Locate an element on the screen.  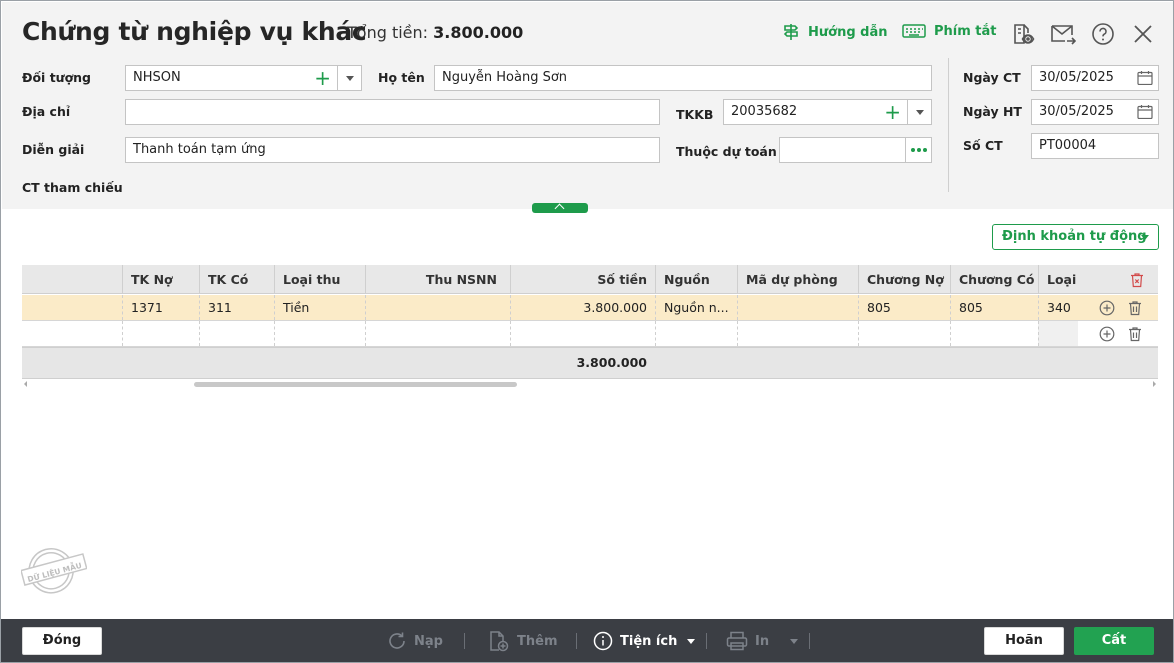
doi-tuong-dropdown is located at coordinates (349, 78).